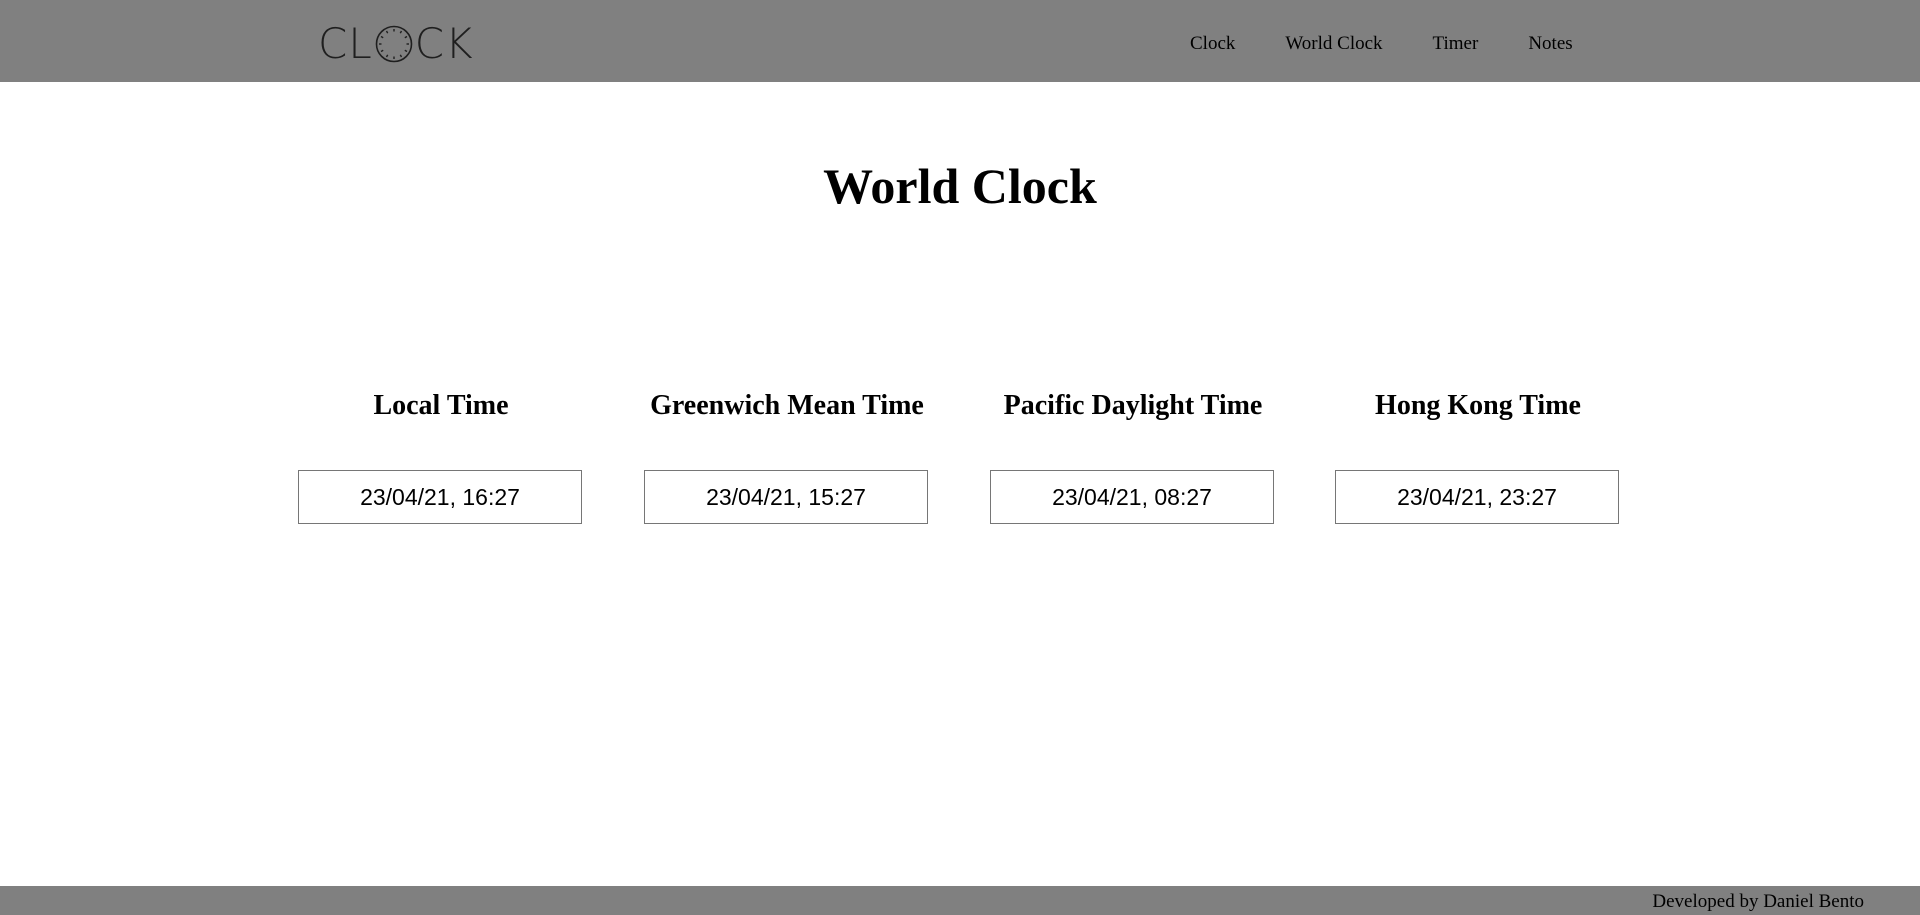 The height and width of the screenshot is (915, 1920). Describe the element at coordinates (1212, 45) in the screenshot. I see `nav-link-clock: Clock` at that location.